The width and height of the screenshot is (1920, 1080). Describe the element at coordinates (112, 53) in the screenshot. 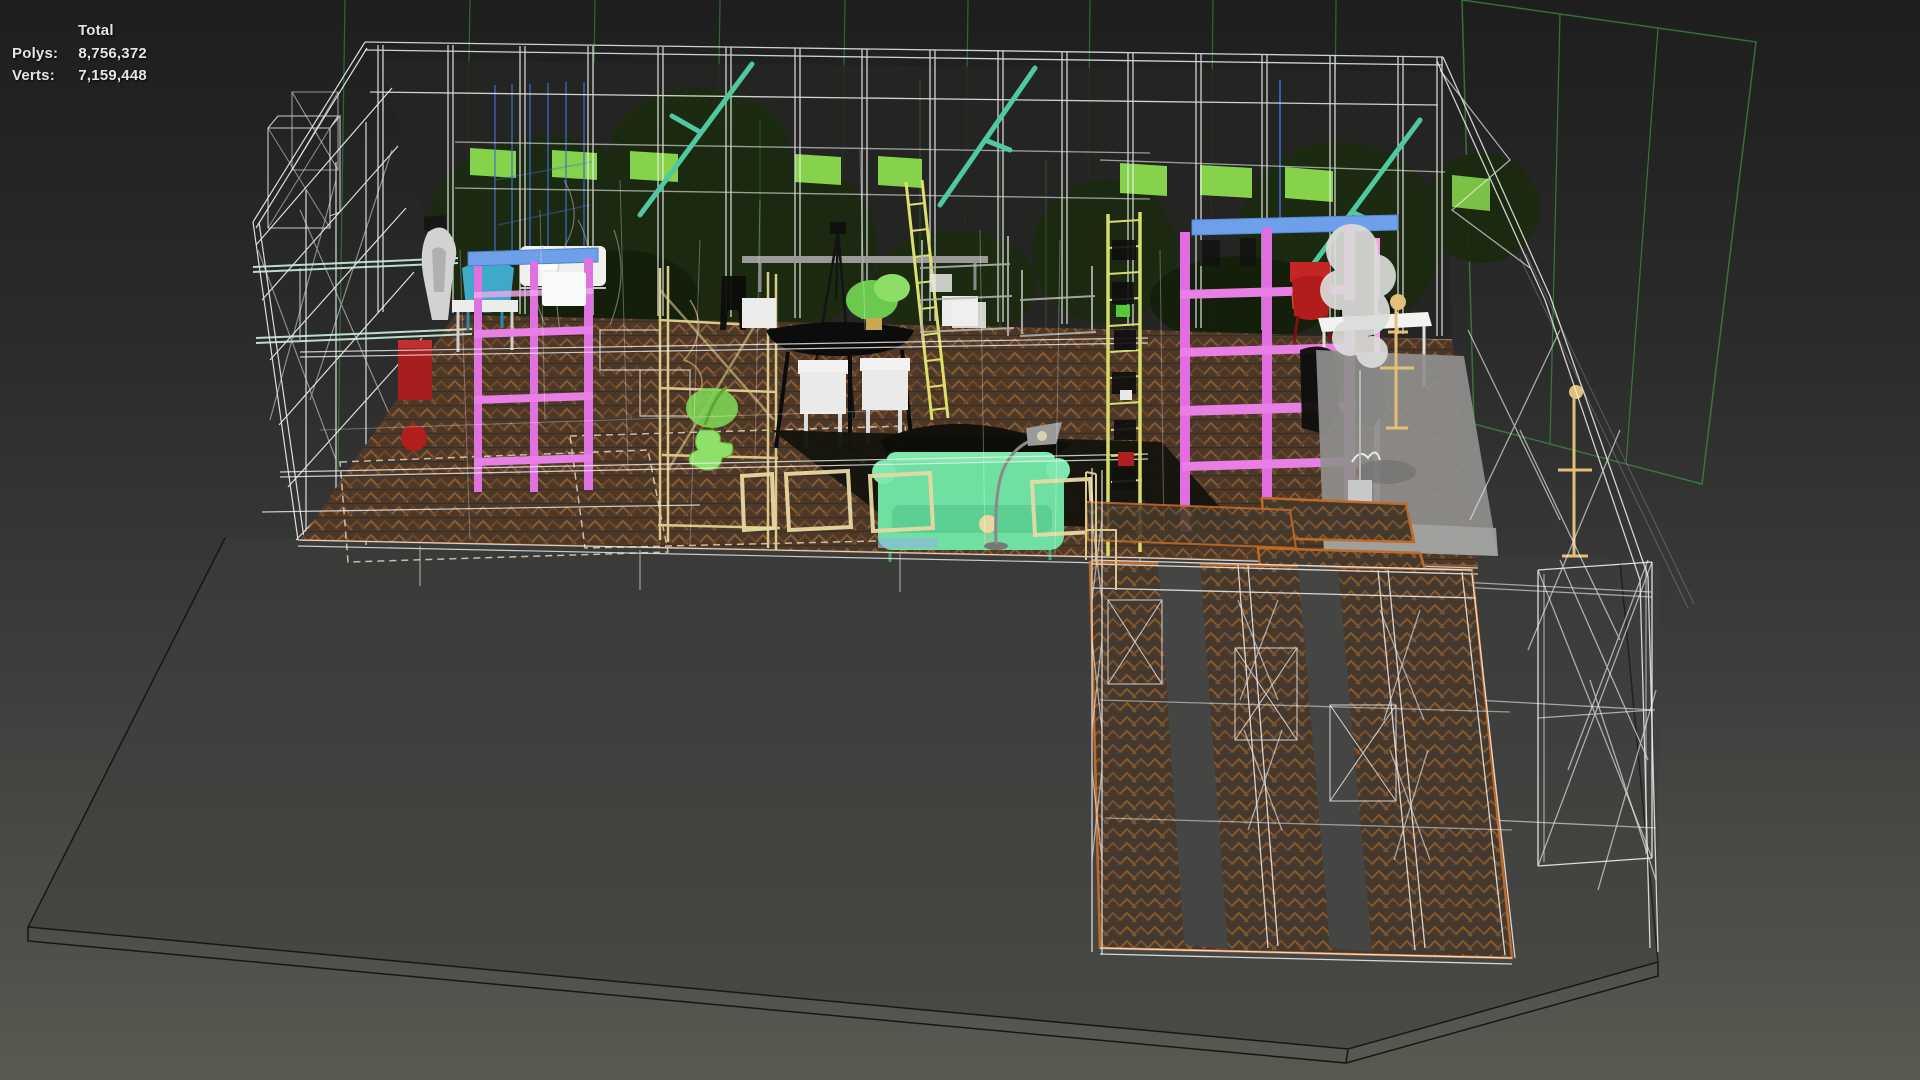

I see `stats-polys-value: 8,756,372` at that location.